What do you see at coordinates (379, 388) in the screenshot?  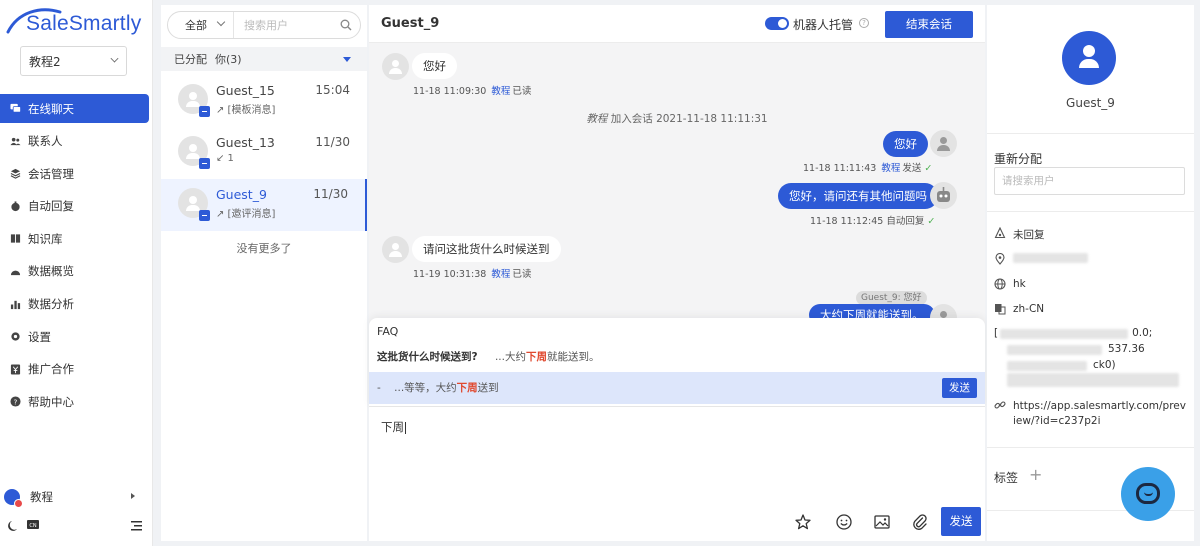 I see `faq-dash: -` at bounding box center [379, 388].